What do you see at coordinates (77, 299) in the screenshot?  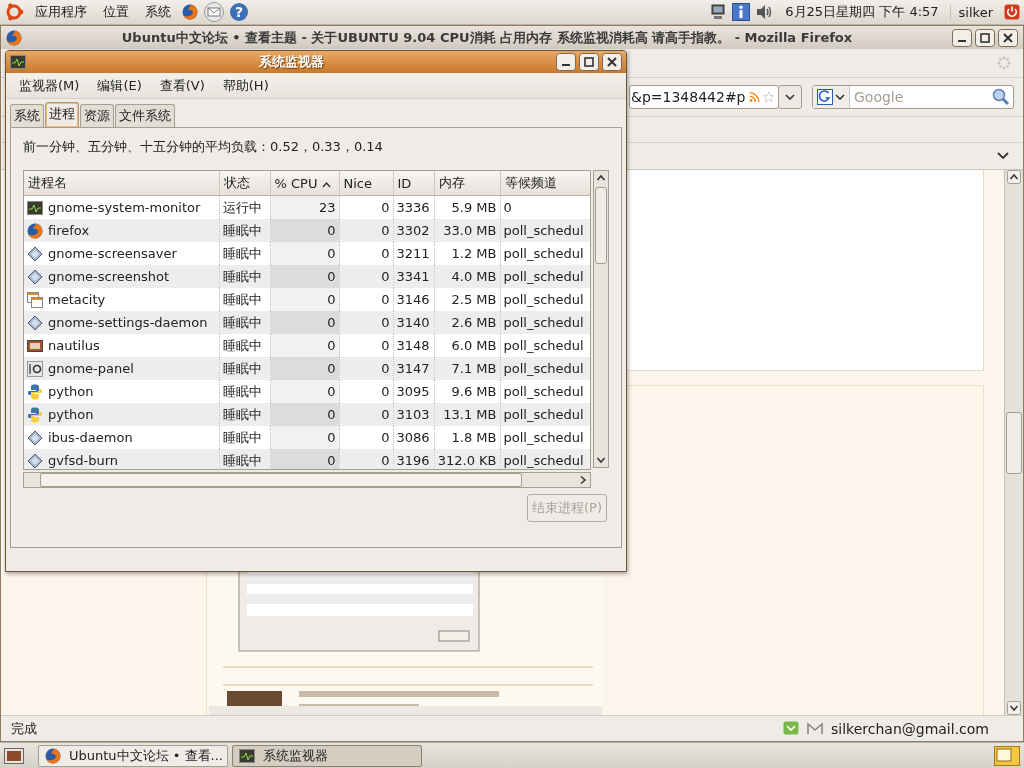 I see `table-cell: metacity` at bounding box center [77, 299].